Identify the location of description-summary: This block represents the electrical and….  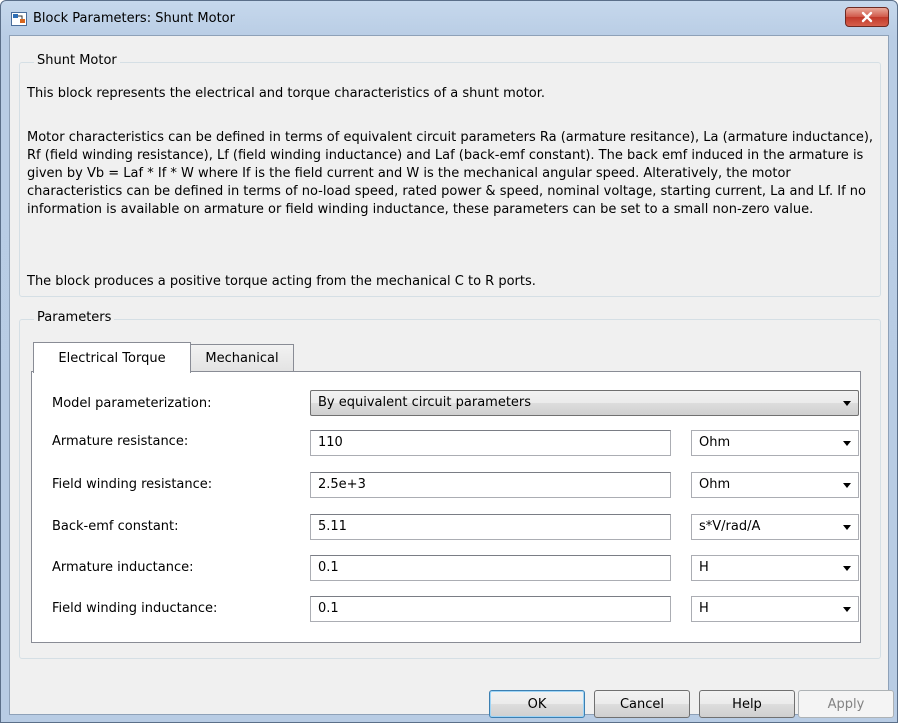
(286, 93).